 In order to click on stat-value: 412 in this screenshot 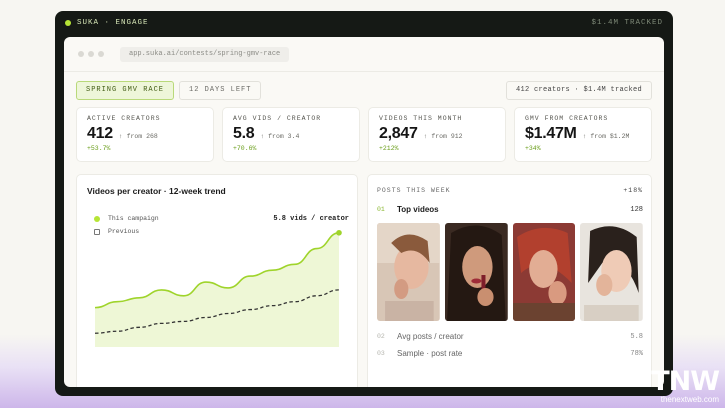, I will do `click(100, 133)`.